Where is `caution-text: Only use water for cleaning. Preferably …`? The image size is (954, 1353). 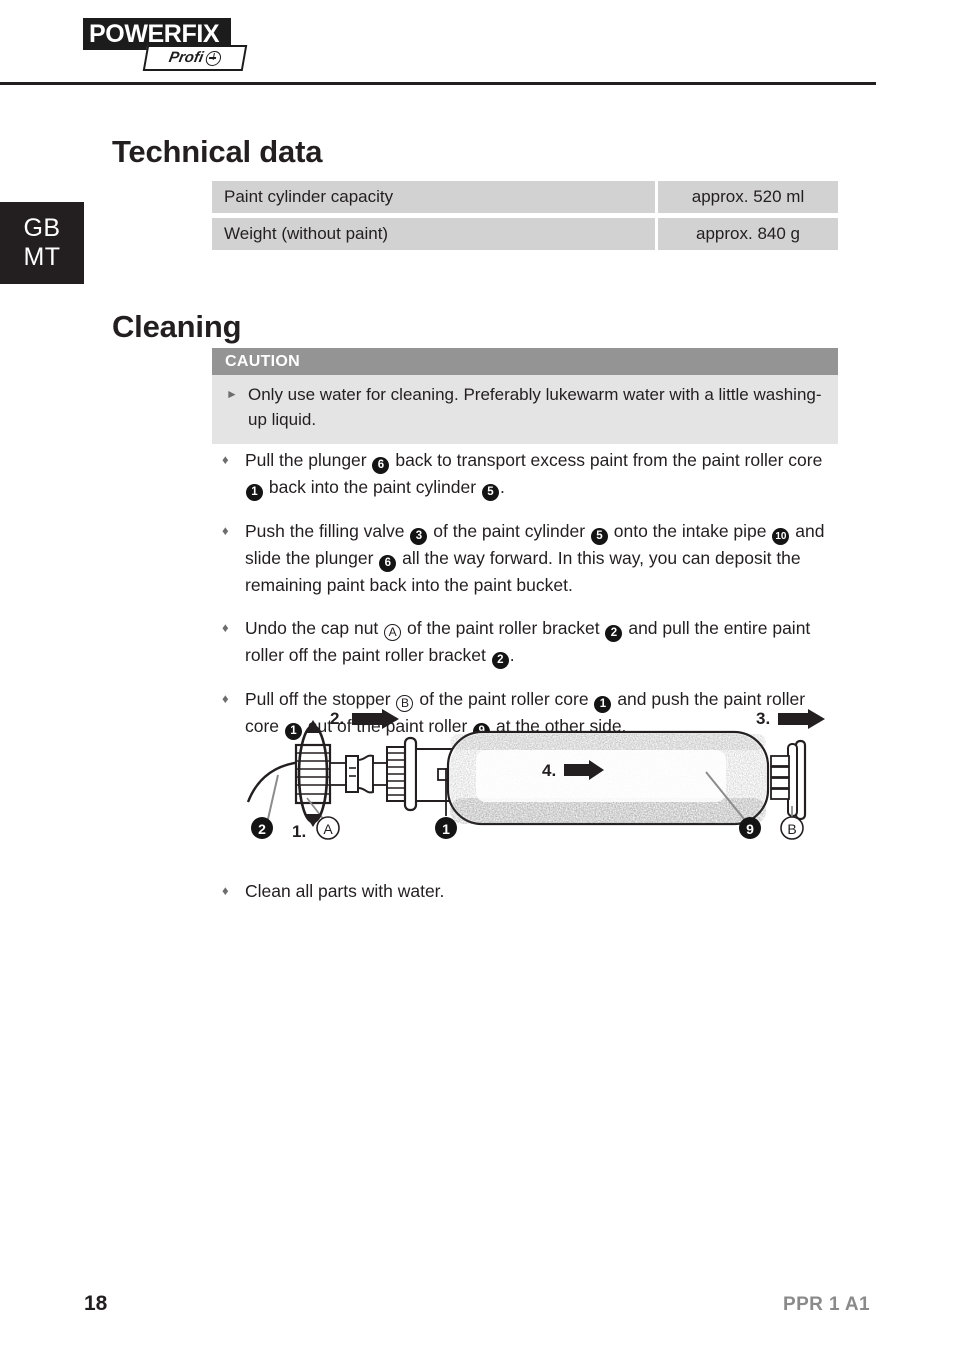 caution-text: Only use water for cleaning. Preferably … is located at coordinates (535, 407).